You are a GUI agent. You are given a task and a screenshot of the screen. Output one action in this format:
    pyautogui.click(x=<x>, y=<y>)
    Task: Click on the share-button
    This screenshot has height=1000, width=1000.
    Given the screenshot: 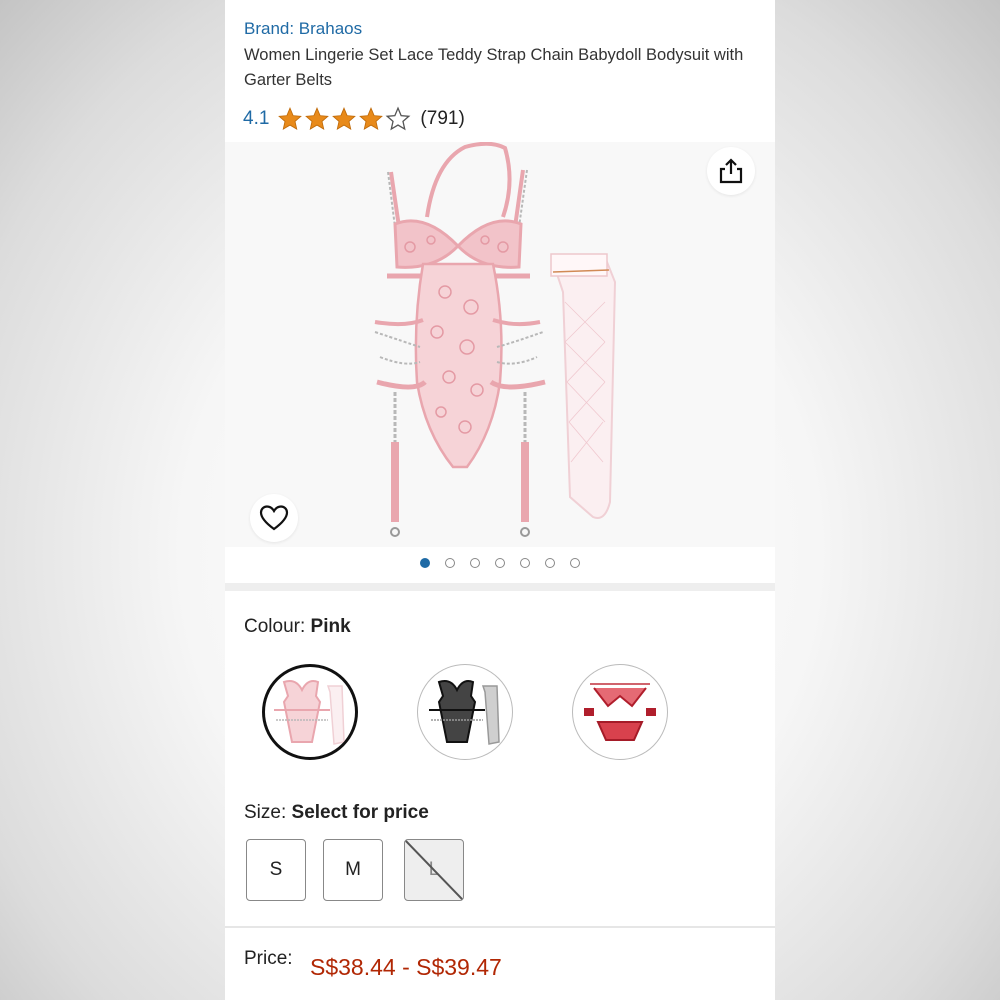 What is the action you would take?
    pyautogui.click(x=731, y=171)
    